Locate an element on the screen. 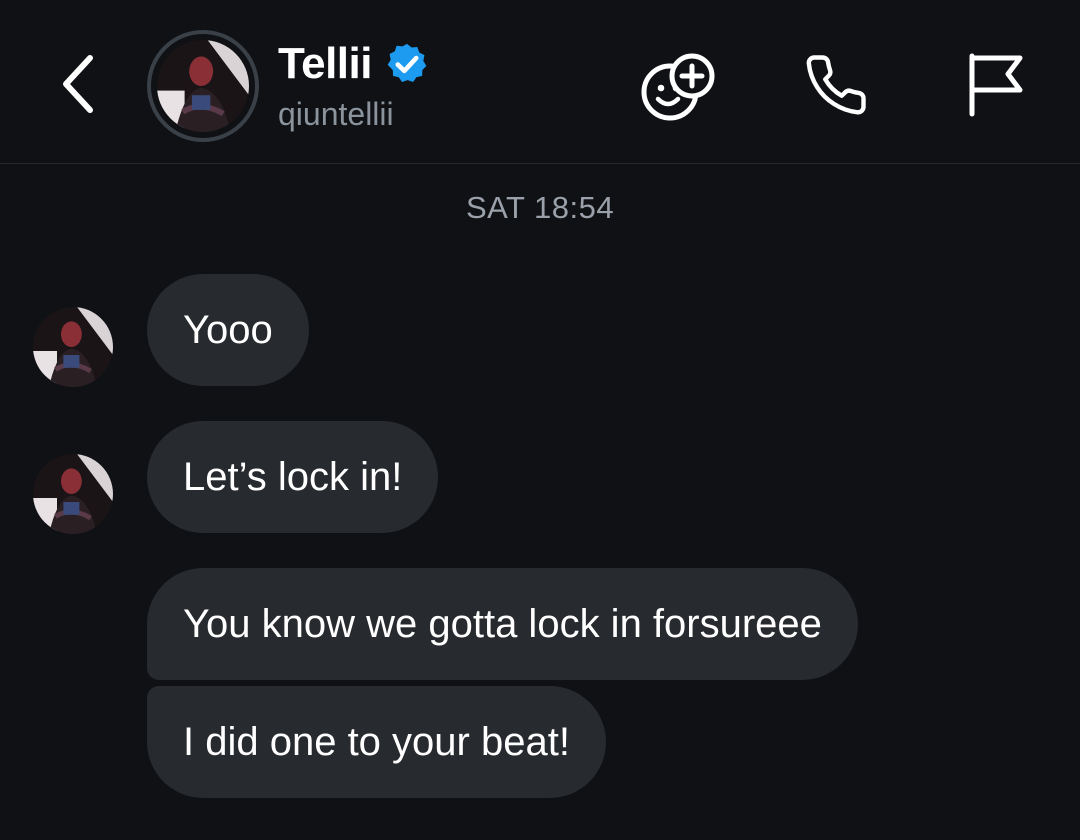 Image resolution: width=1080 pixels, height=840 pixels. contact-handle: qiuntellii is located at coordinates (336, 114).